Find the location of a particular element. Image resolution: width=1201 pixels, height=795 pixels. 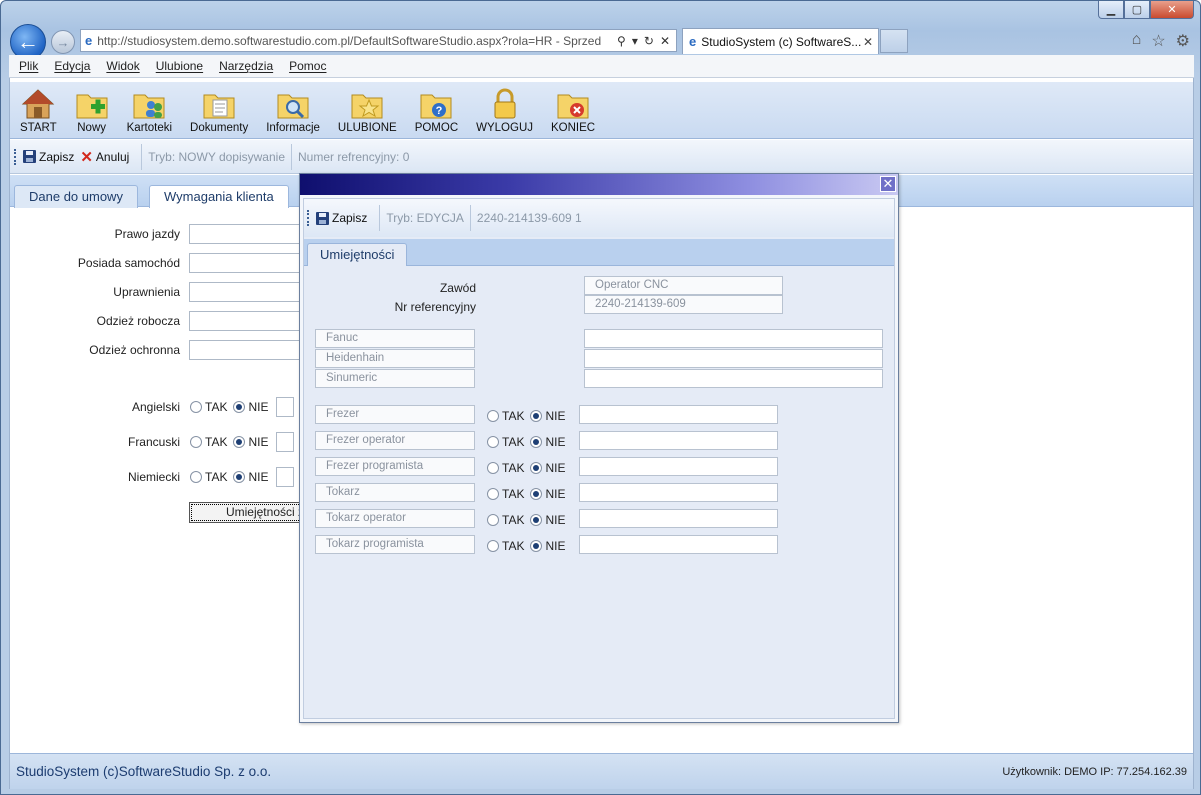

skill-name: Tokarz is located at coordinates (395, 492).